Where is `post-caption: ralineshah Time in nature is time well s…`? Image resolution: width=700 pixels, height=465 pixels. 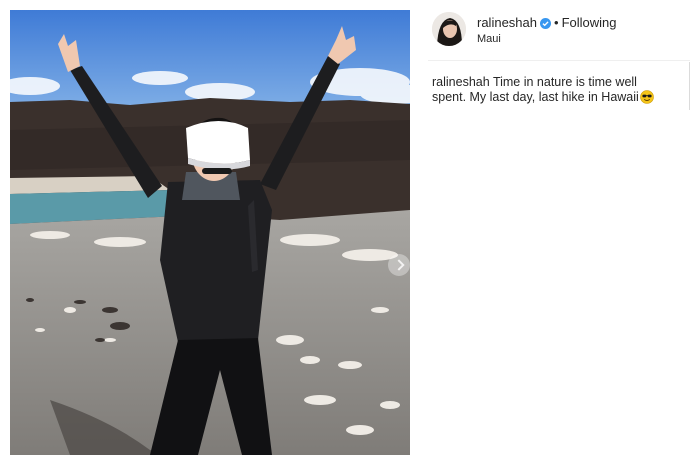 post-caption: ralineshah Time in nature is time well s… is located at coordinates (548, 91).